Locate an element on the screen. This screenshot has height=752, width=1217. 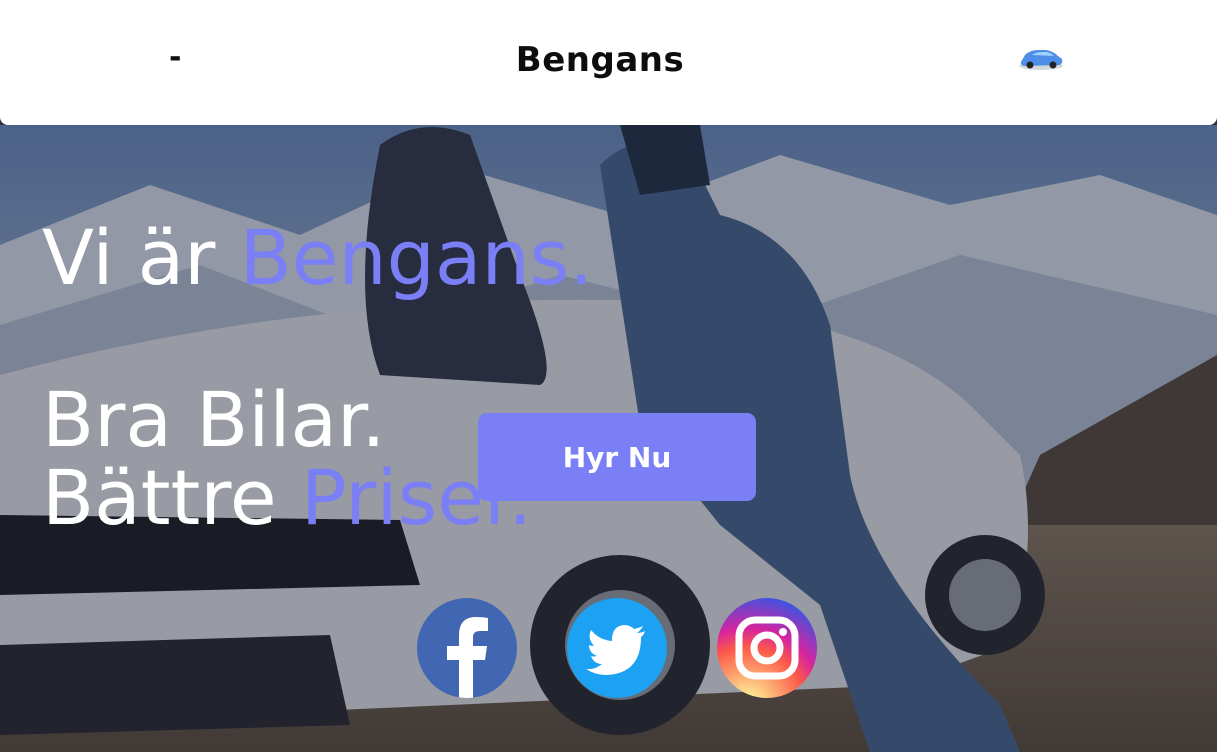
car-icon is located at coordinates (1041, 58).